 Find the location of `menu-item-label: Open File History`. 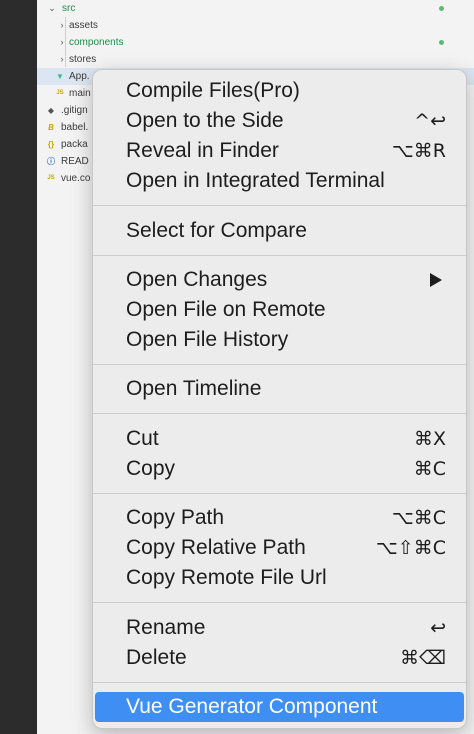

menu-item-label: Open File History is located at coordinates (207, 339).